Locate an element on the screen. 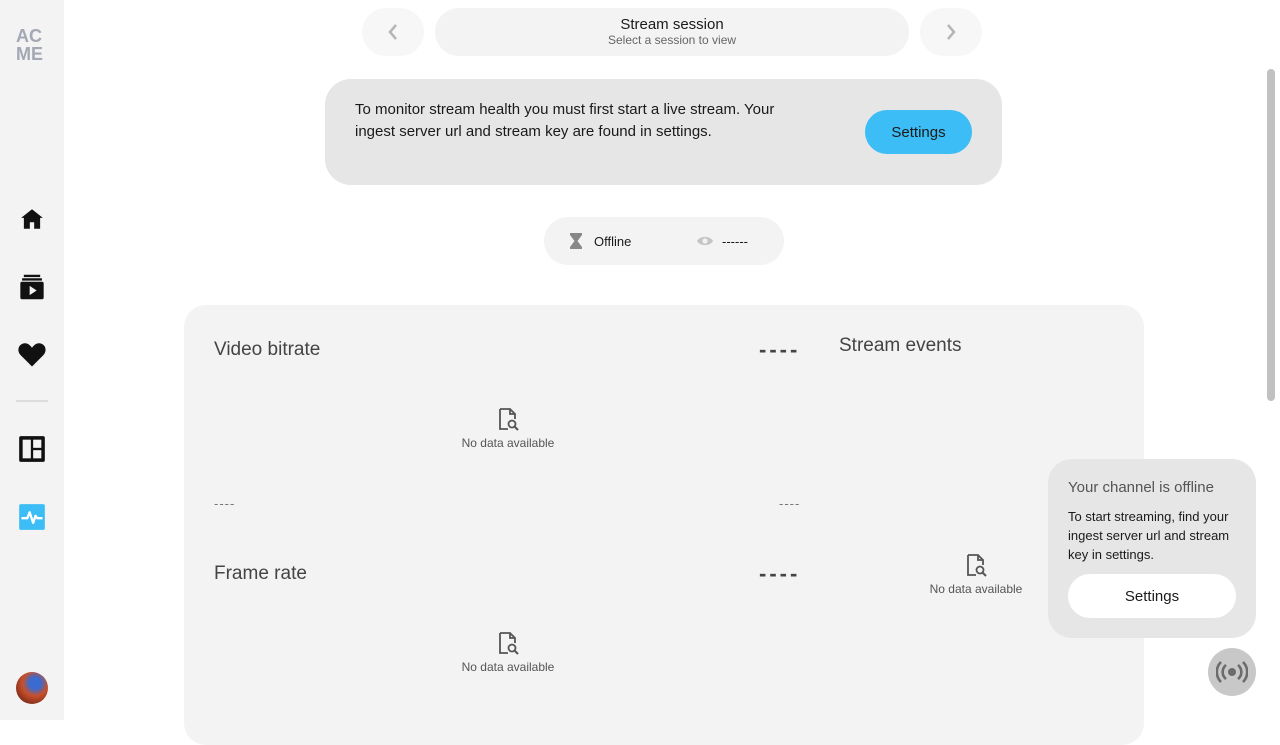  sidebar-item-dashboard is located at coordinates (32, 449).